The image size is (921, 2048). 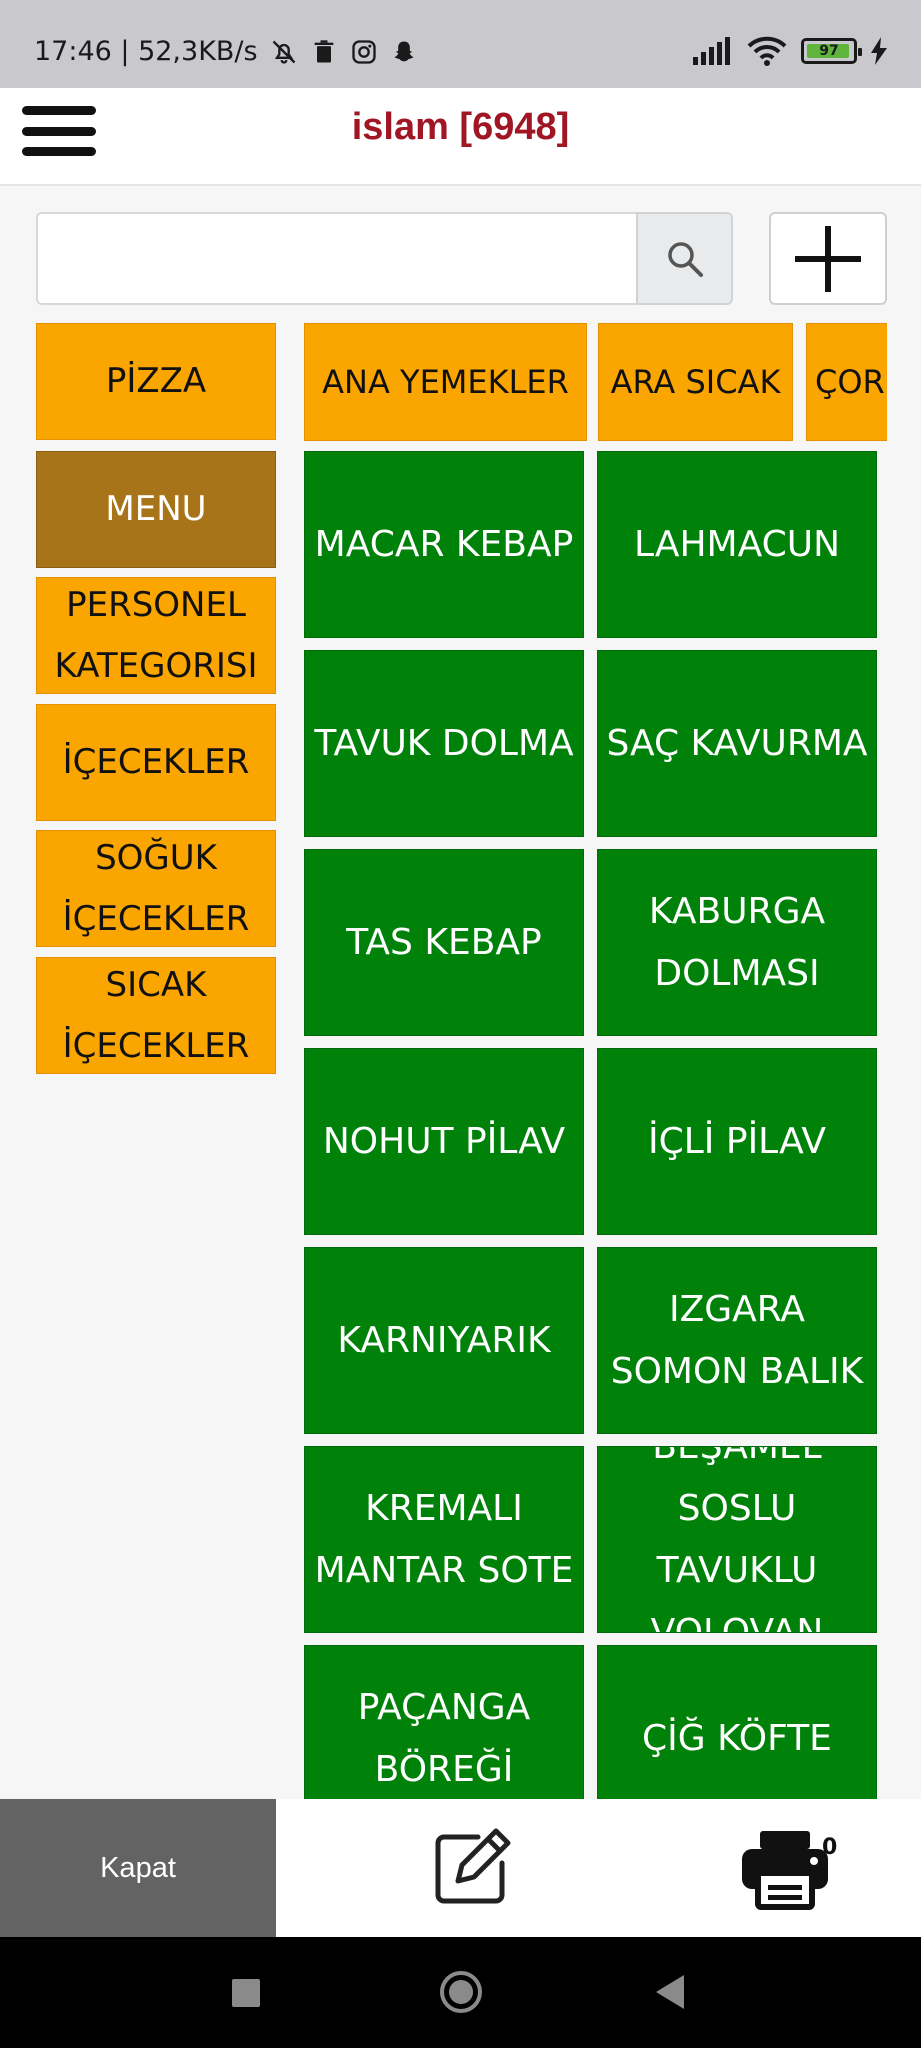 What do you see at coordinates (283, 52) in the screenshot?
I see `bell-off-icon` at bounding box center [283, 52].